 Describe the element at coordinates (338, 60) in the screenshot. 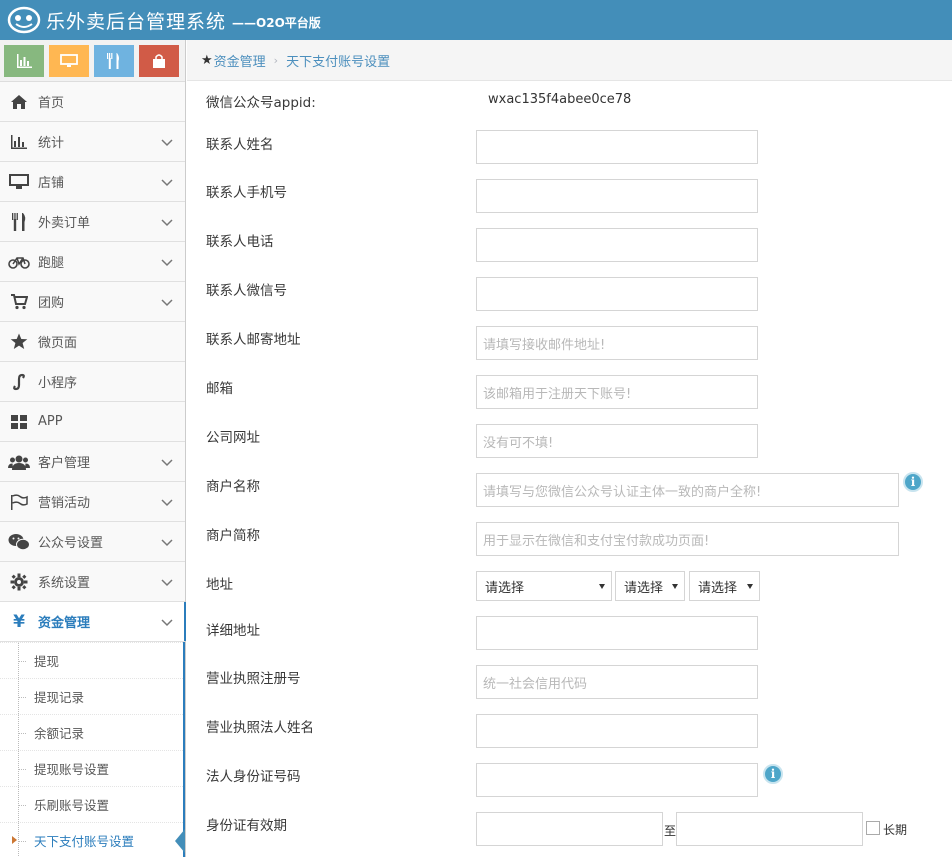

I see `breadcrumb-current-link: 天下支付账号设置` at that location.